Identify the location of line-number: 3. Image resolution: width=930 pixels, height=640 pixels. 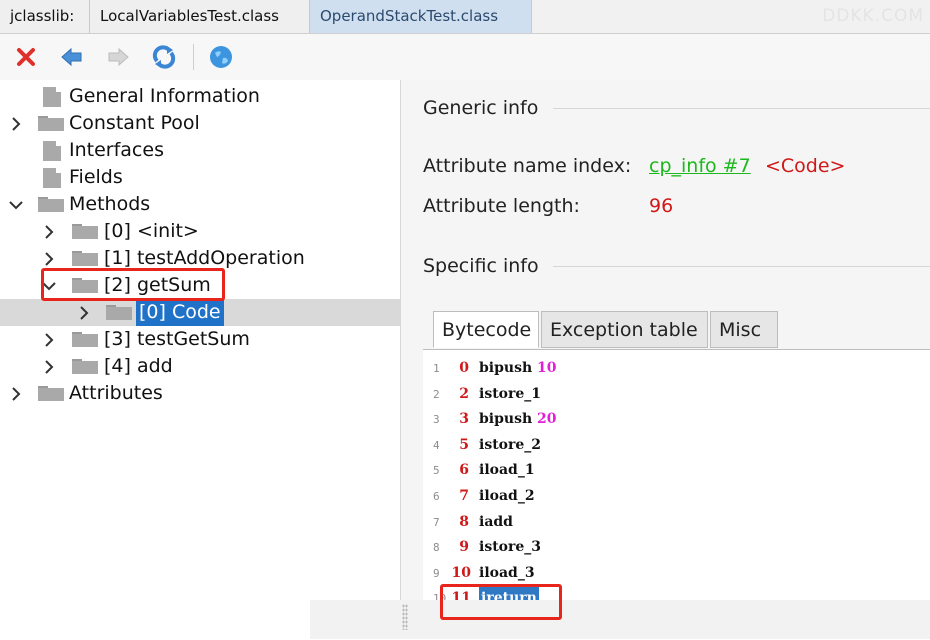
(436, 420).